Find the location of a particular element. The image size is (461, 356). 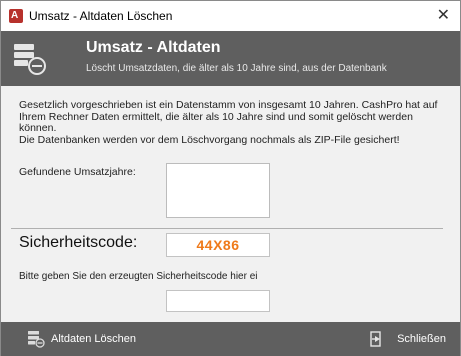

security-code-label: Sicherheitscode: is located at coordinates (78, 242).